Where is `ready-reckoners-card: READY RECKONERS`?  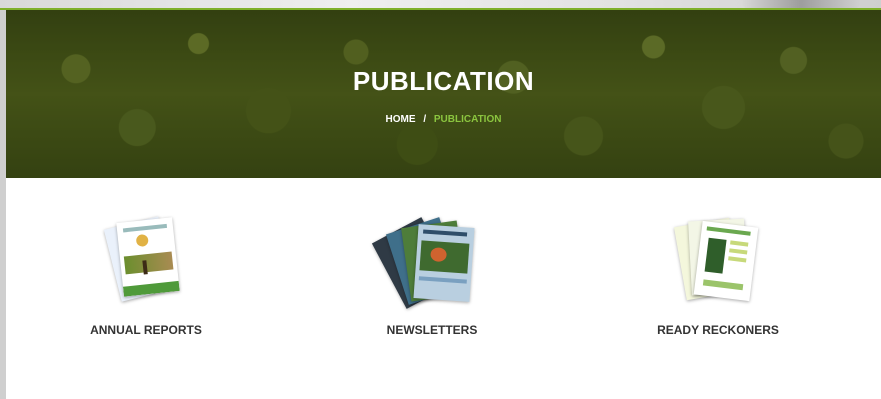 ready-reckoners-card: READY RECKONERS is located at coordinates (718, 272).